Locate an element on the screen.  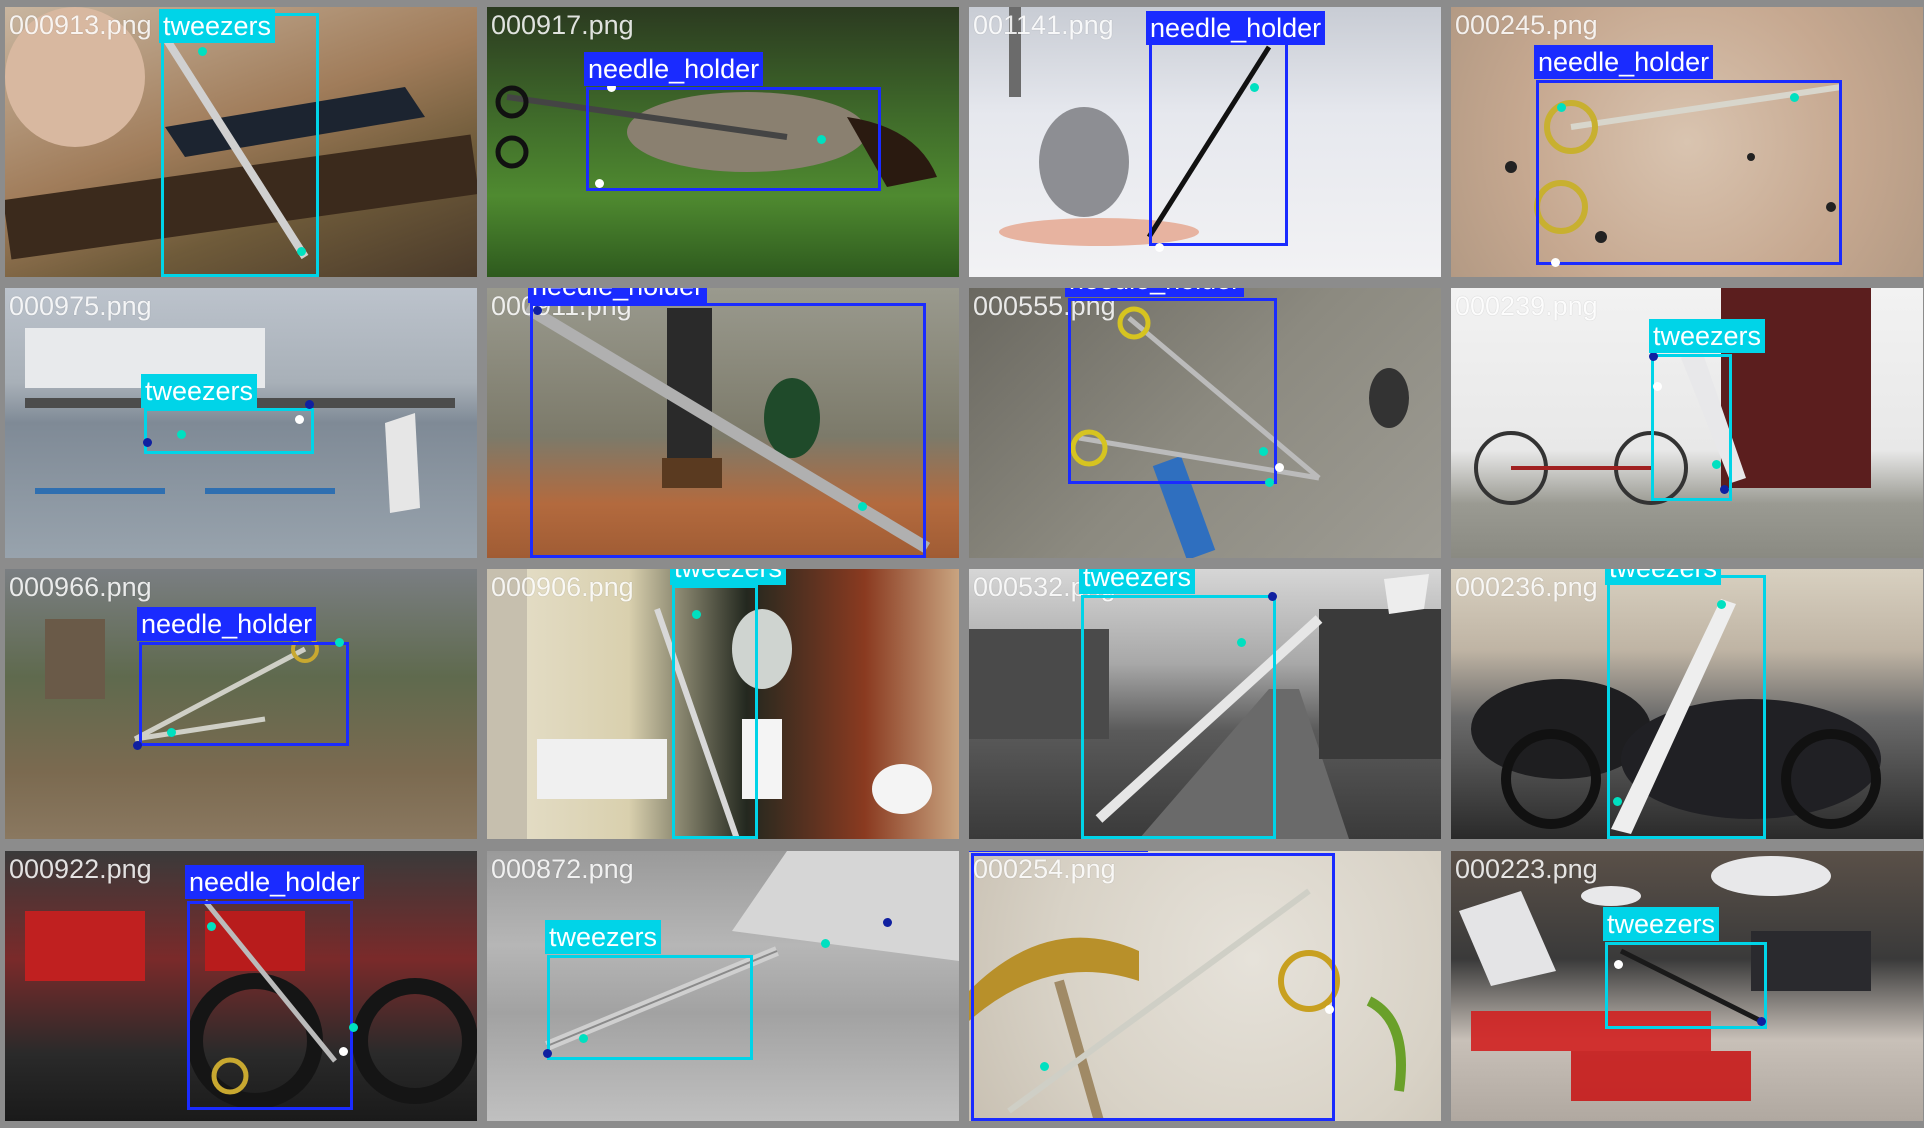
tile-000236: 000236.png tweezers is located at coordinates (1687, 704).